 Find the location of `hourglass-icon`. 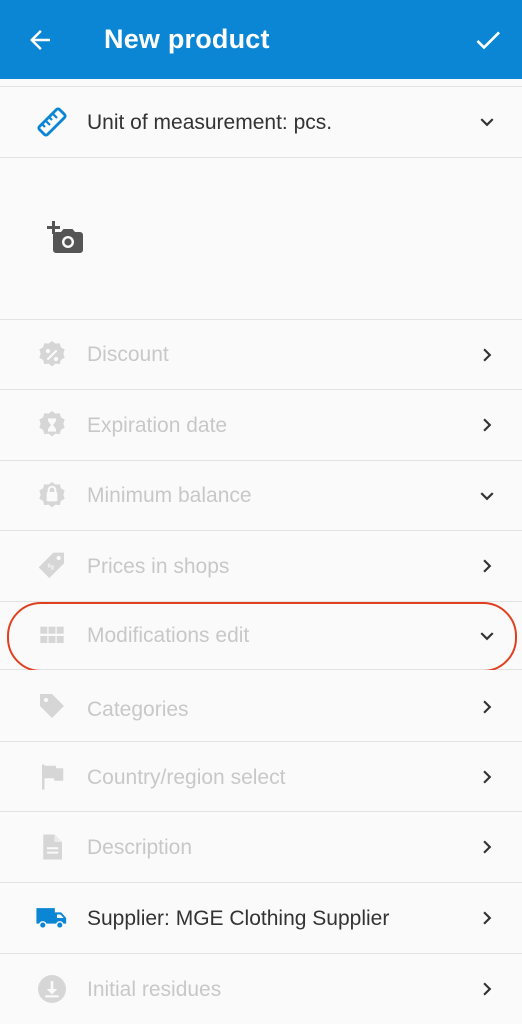

hourglass-icon is located at coordinates (52, 425).